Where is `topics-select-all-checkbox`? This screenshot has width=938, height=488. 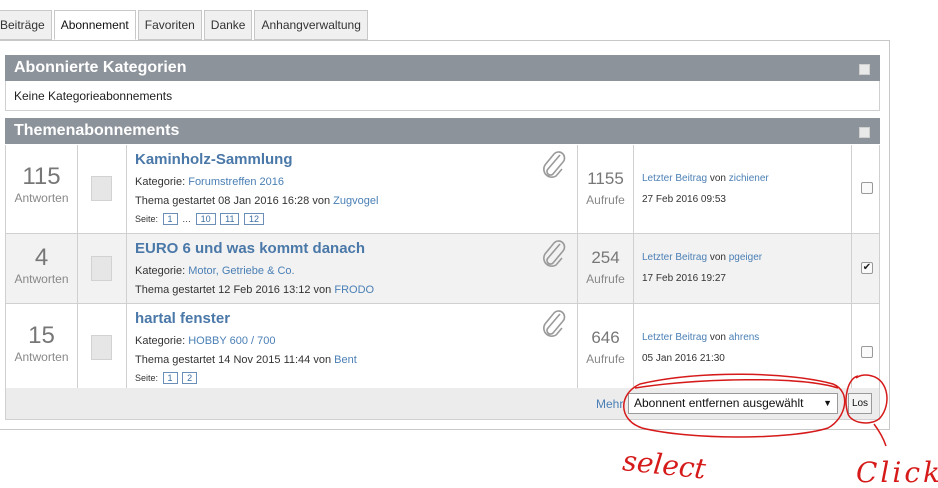 topics-select-all-checkbox is located at coordinates (864, 132).